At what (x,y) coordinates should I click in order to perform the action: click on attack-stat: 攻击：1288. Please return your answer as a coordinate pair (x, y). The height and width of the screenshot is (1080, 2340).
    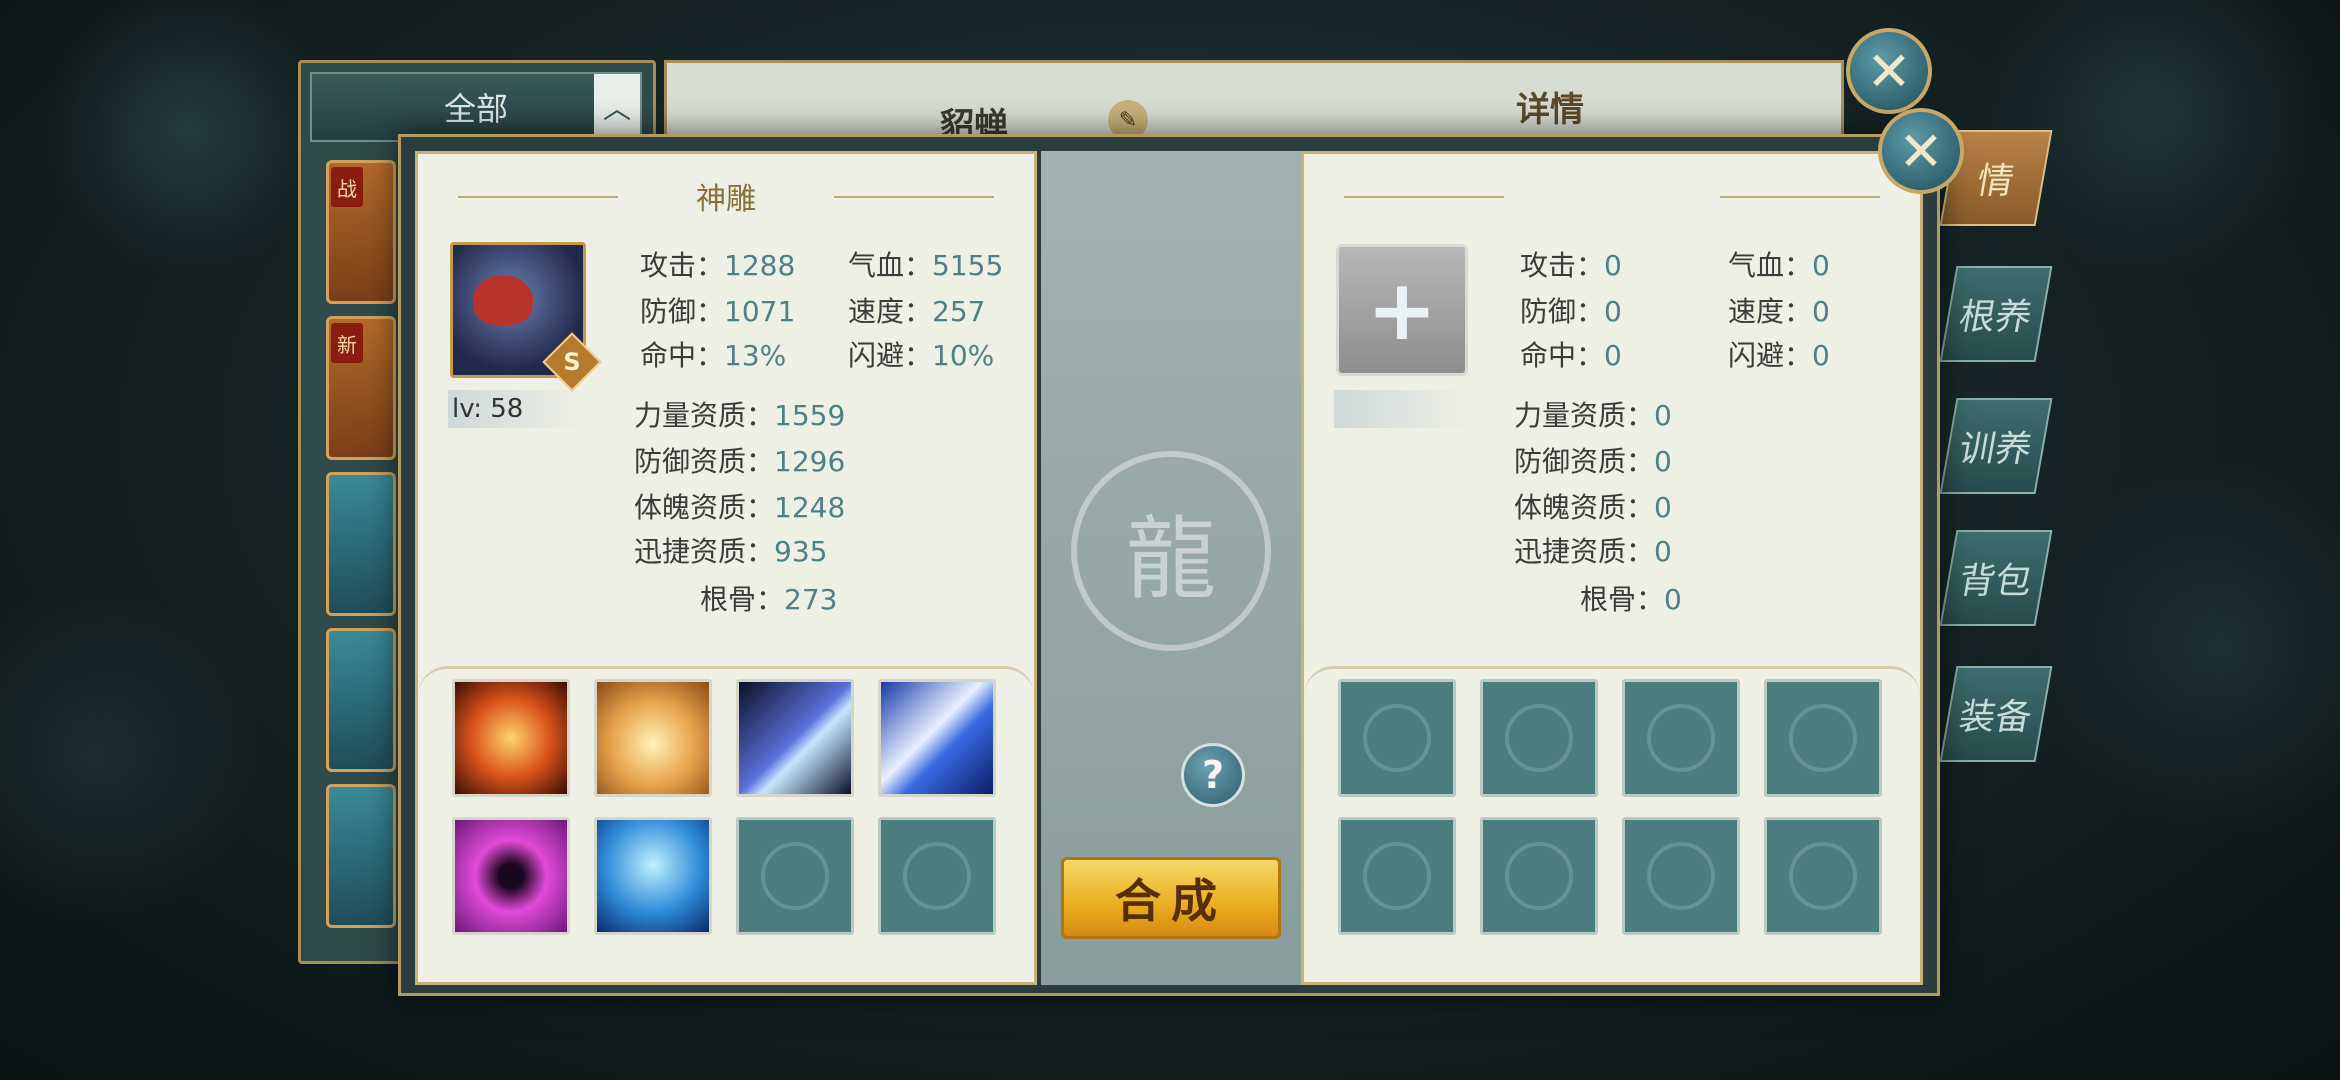
    Looking at the image, I should click on (718, 265).